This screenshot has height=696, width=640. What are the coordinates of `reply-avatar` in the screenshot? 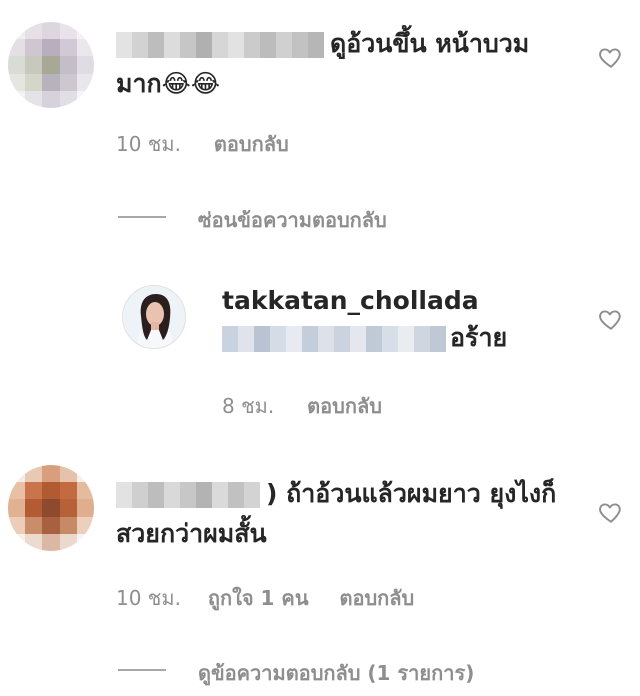 It's located at (154, 317).